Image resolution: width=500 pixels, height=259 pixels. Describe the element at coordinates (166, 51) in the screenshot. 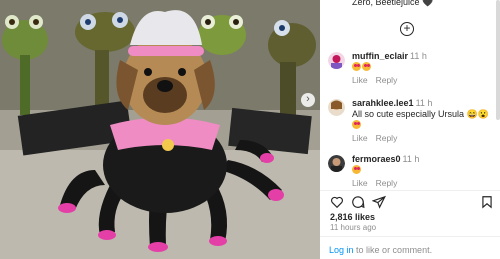

I see `headband` at that location.